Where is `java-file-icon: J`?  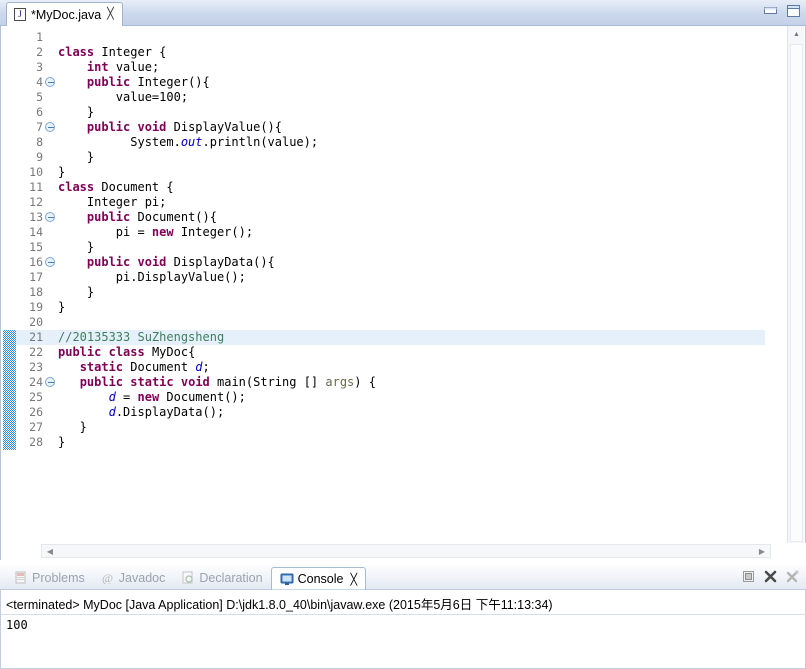 java-file-icon: J is located at coordinates (20, 14).